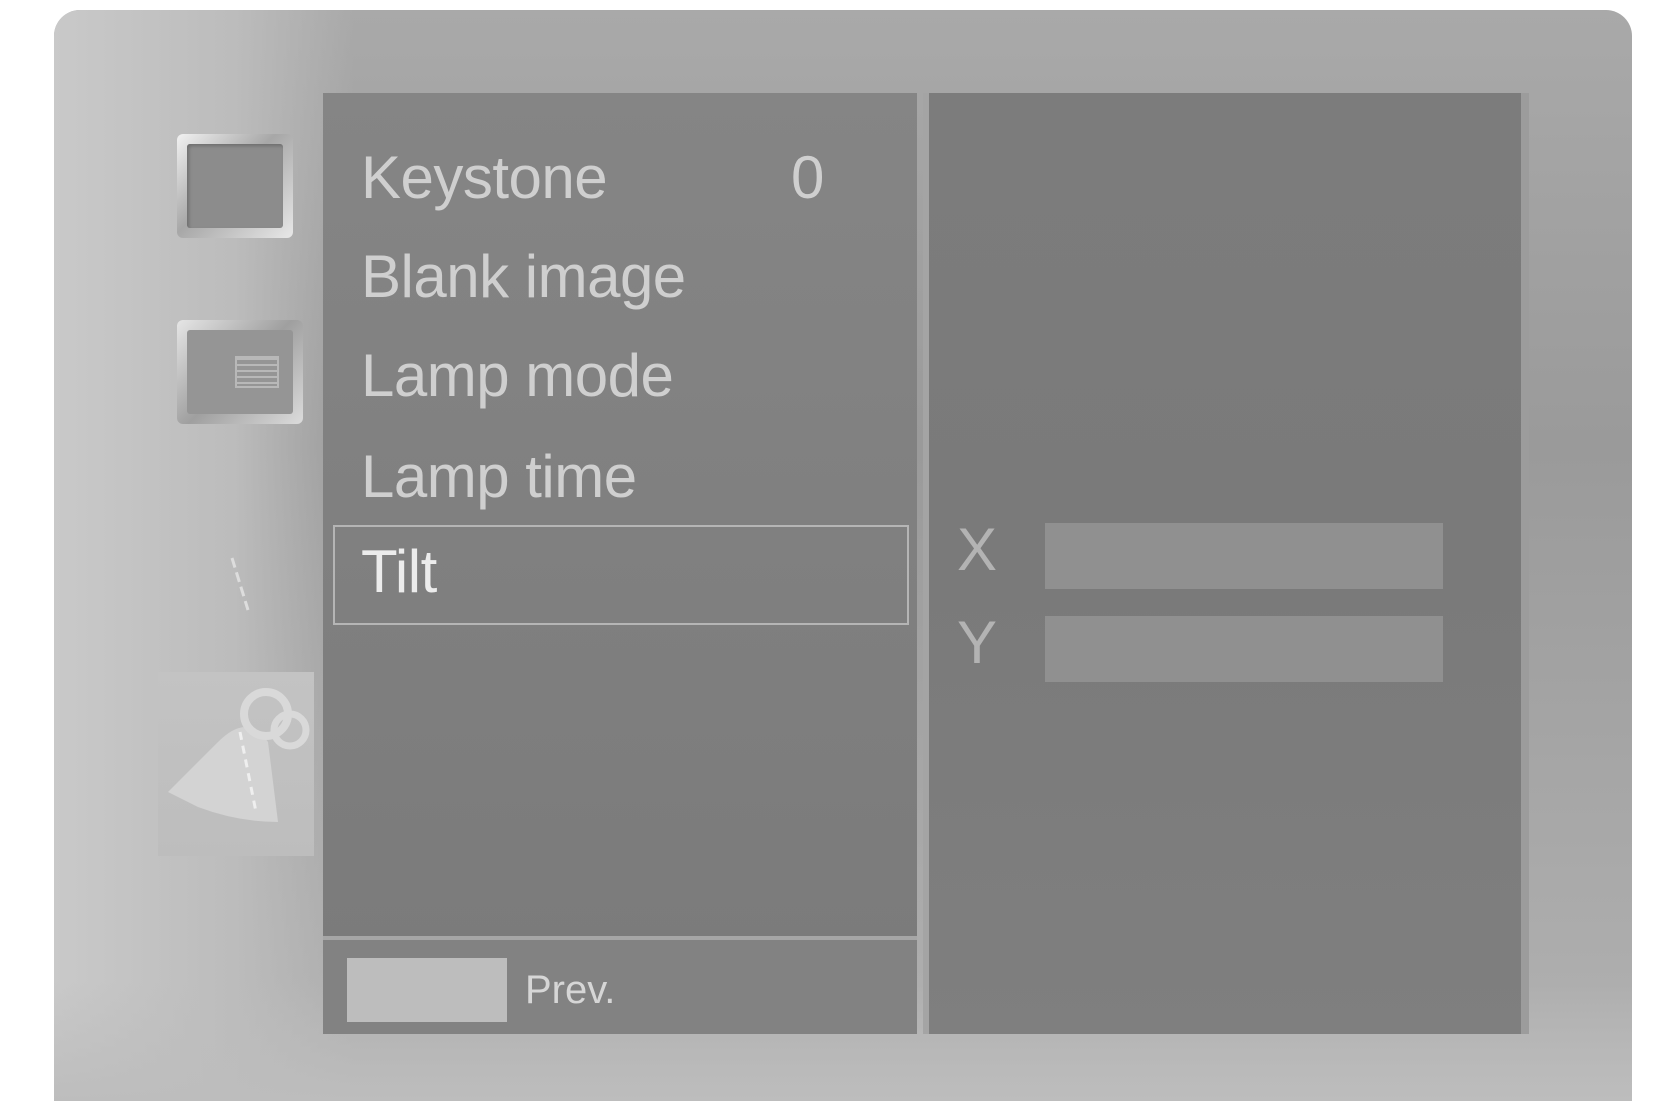 Image resolution: width=1654 pixels, height=1101 pixels. I want to click on tilt-y-bar, so click(1244, 649).